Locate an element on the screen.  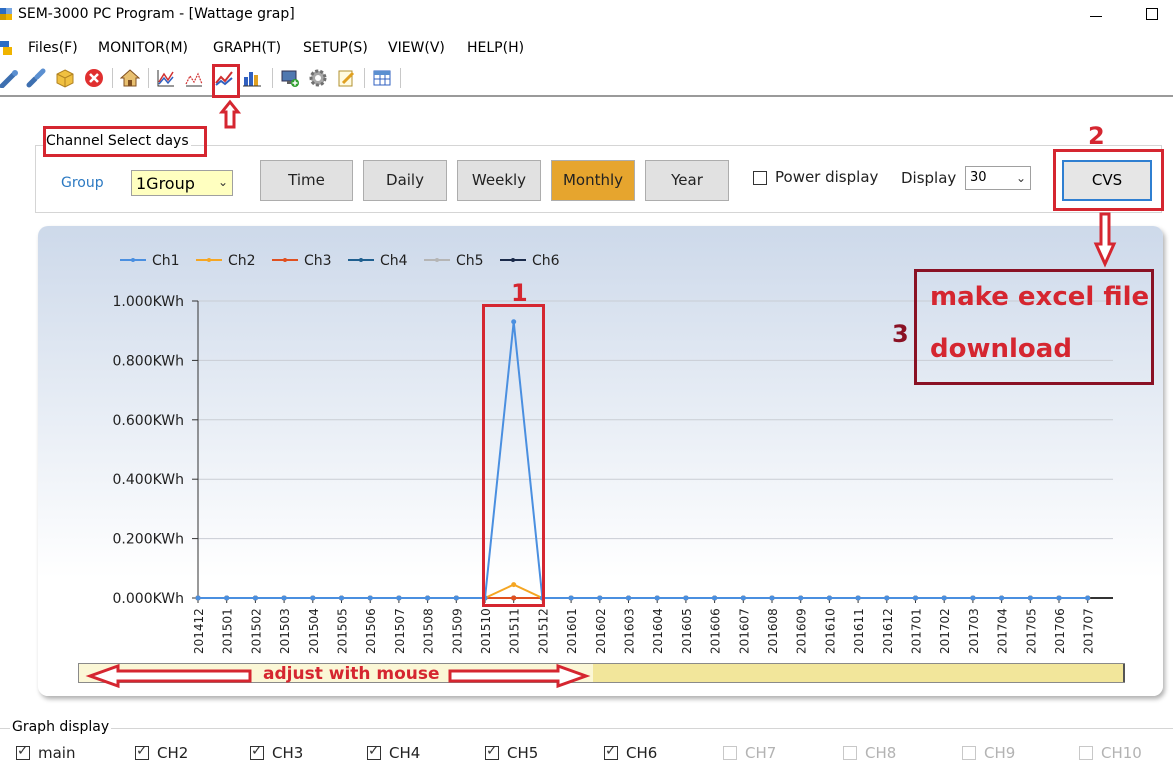
arrow-up-icon is located at coordinates (230, 114).